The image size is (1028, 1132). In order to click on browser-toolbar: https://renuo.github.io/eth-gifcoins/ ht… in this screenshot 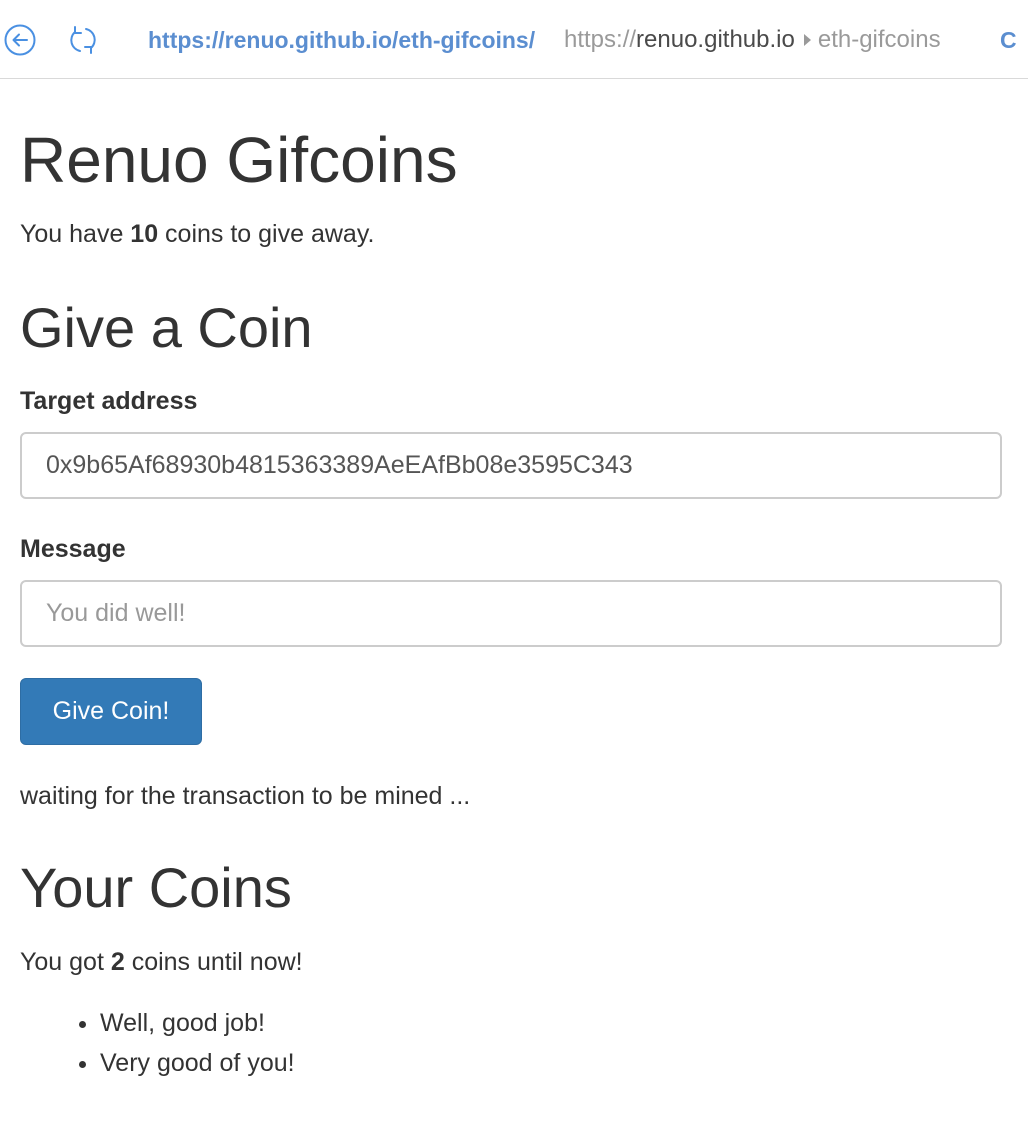, I will do `click(514, 39)`.